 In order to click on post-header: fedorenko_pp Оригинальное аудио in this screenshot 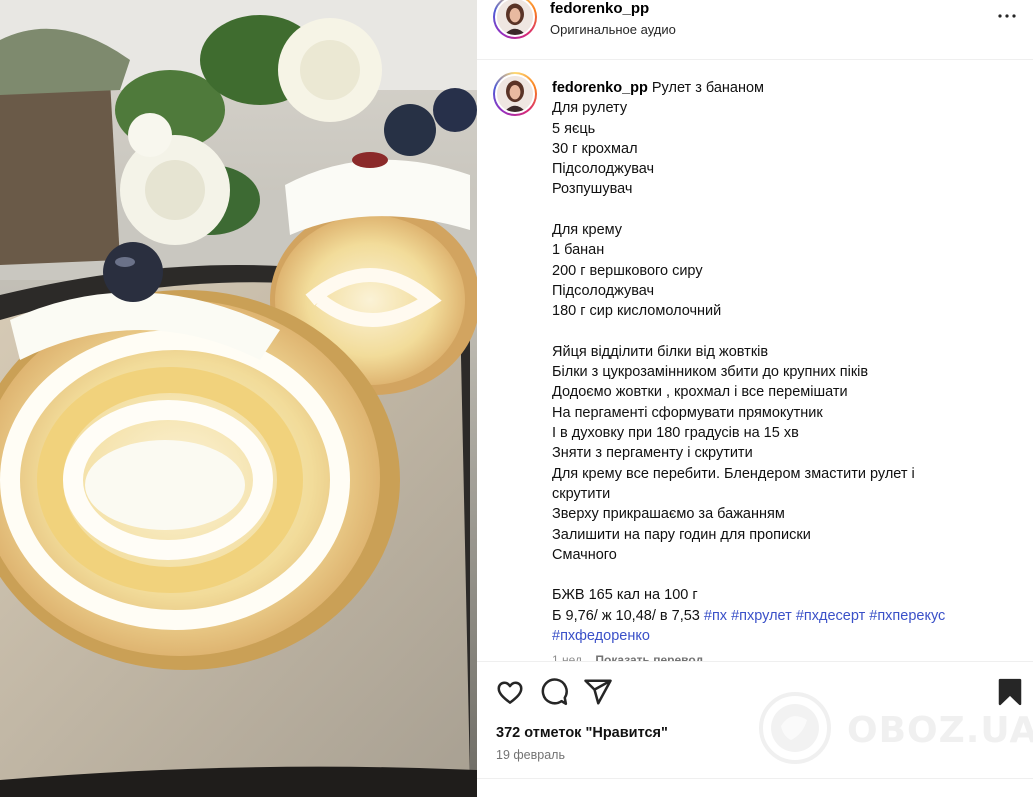, I will do `click(755, 30)`.